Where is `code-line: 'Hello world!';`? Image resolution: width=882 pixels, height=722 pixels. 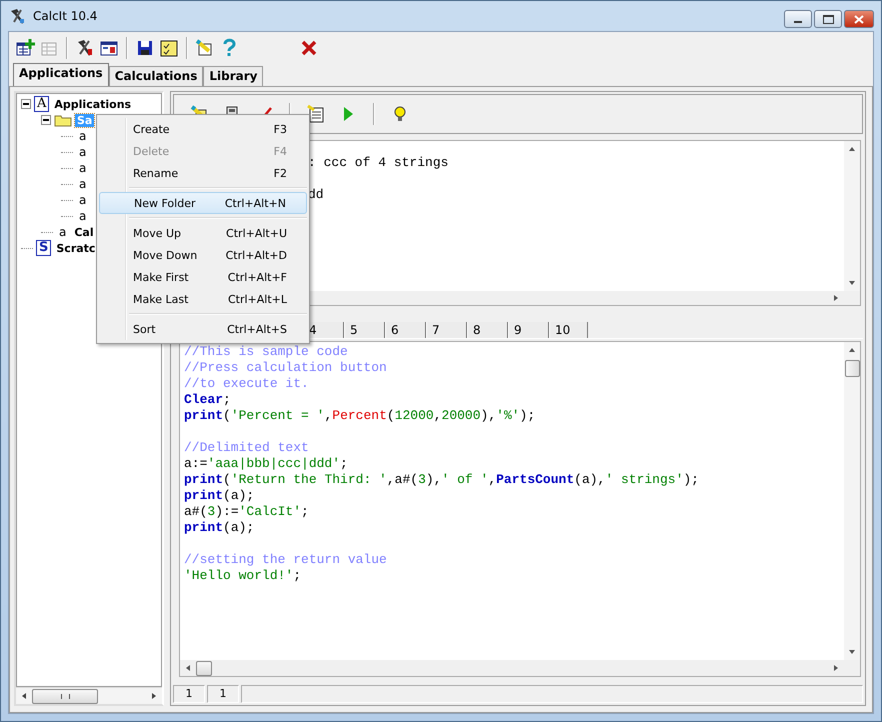
code-line: 'Hello world!'; is located at coordinates (243, 576).